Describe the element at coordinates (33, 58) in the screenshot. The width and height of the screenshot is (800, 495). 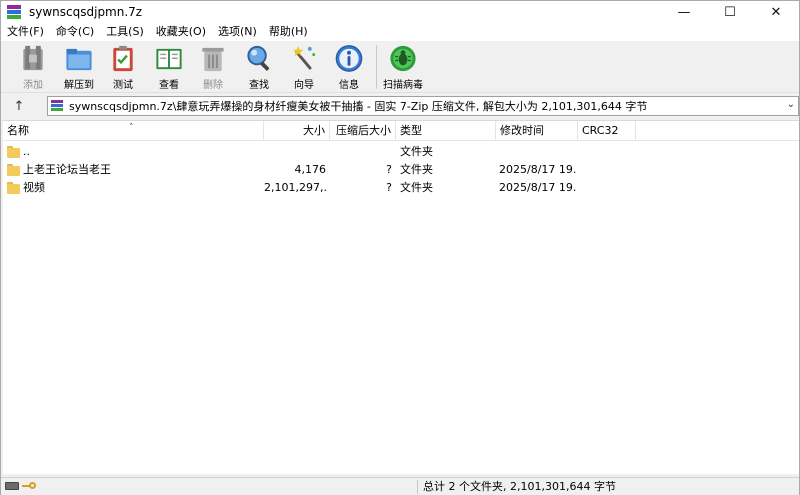
I see `add-archive-icon` at that location.